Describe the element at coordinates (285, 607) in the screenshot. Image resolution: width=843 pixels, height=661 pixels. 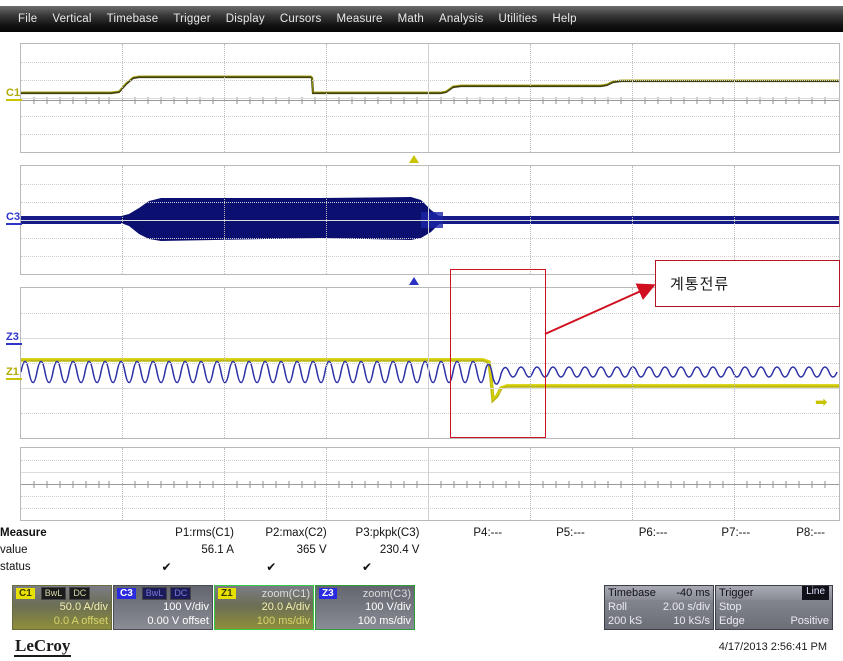
I see `descriptor-z1-vertical-scale: 20.0 A/div` at that location.